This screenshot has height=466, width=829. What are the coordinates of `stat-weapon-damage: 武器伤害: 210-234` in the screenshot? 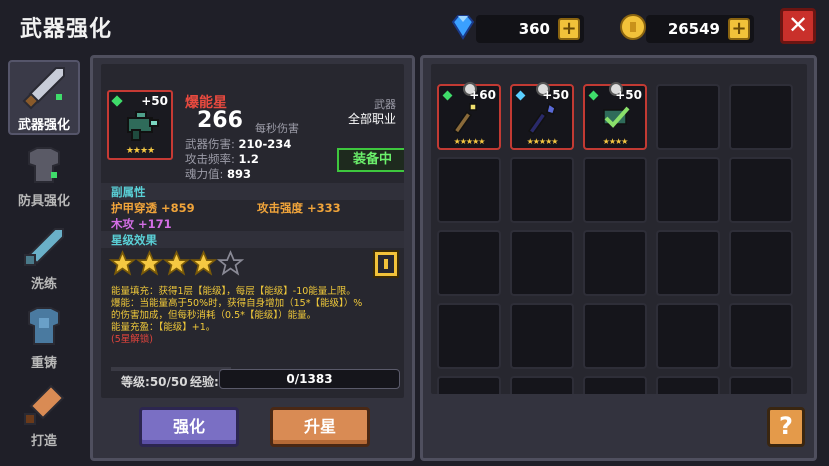 It's located at (238, 144).